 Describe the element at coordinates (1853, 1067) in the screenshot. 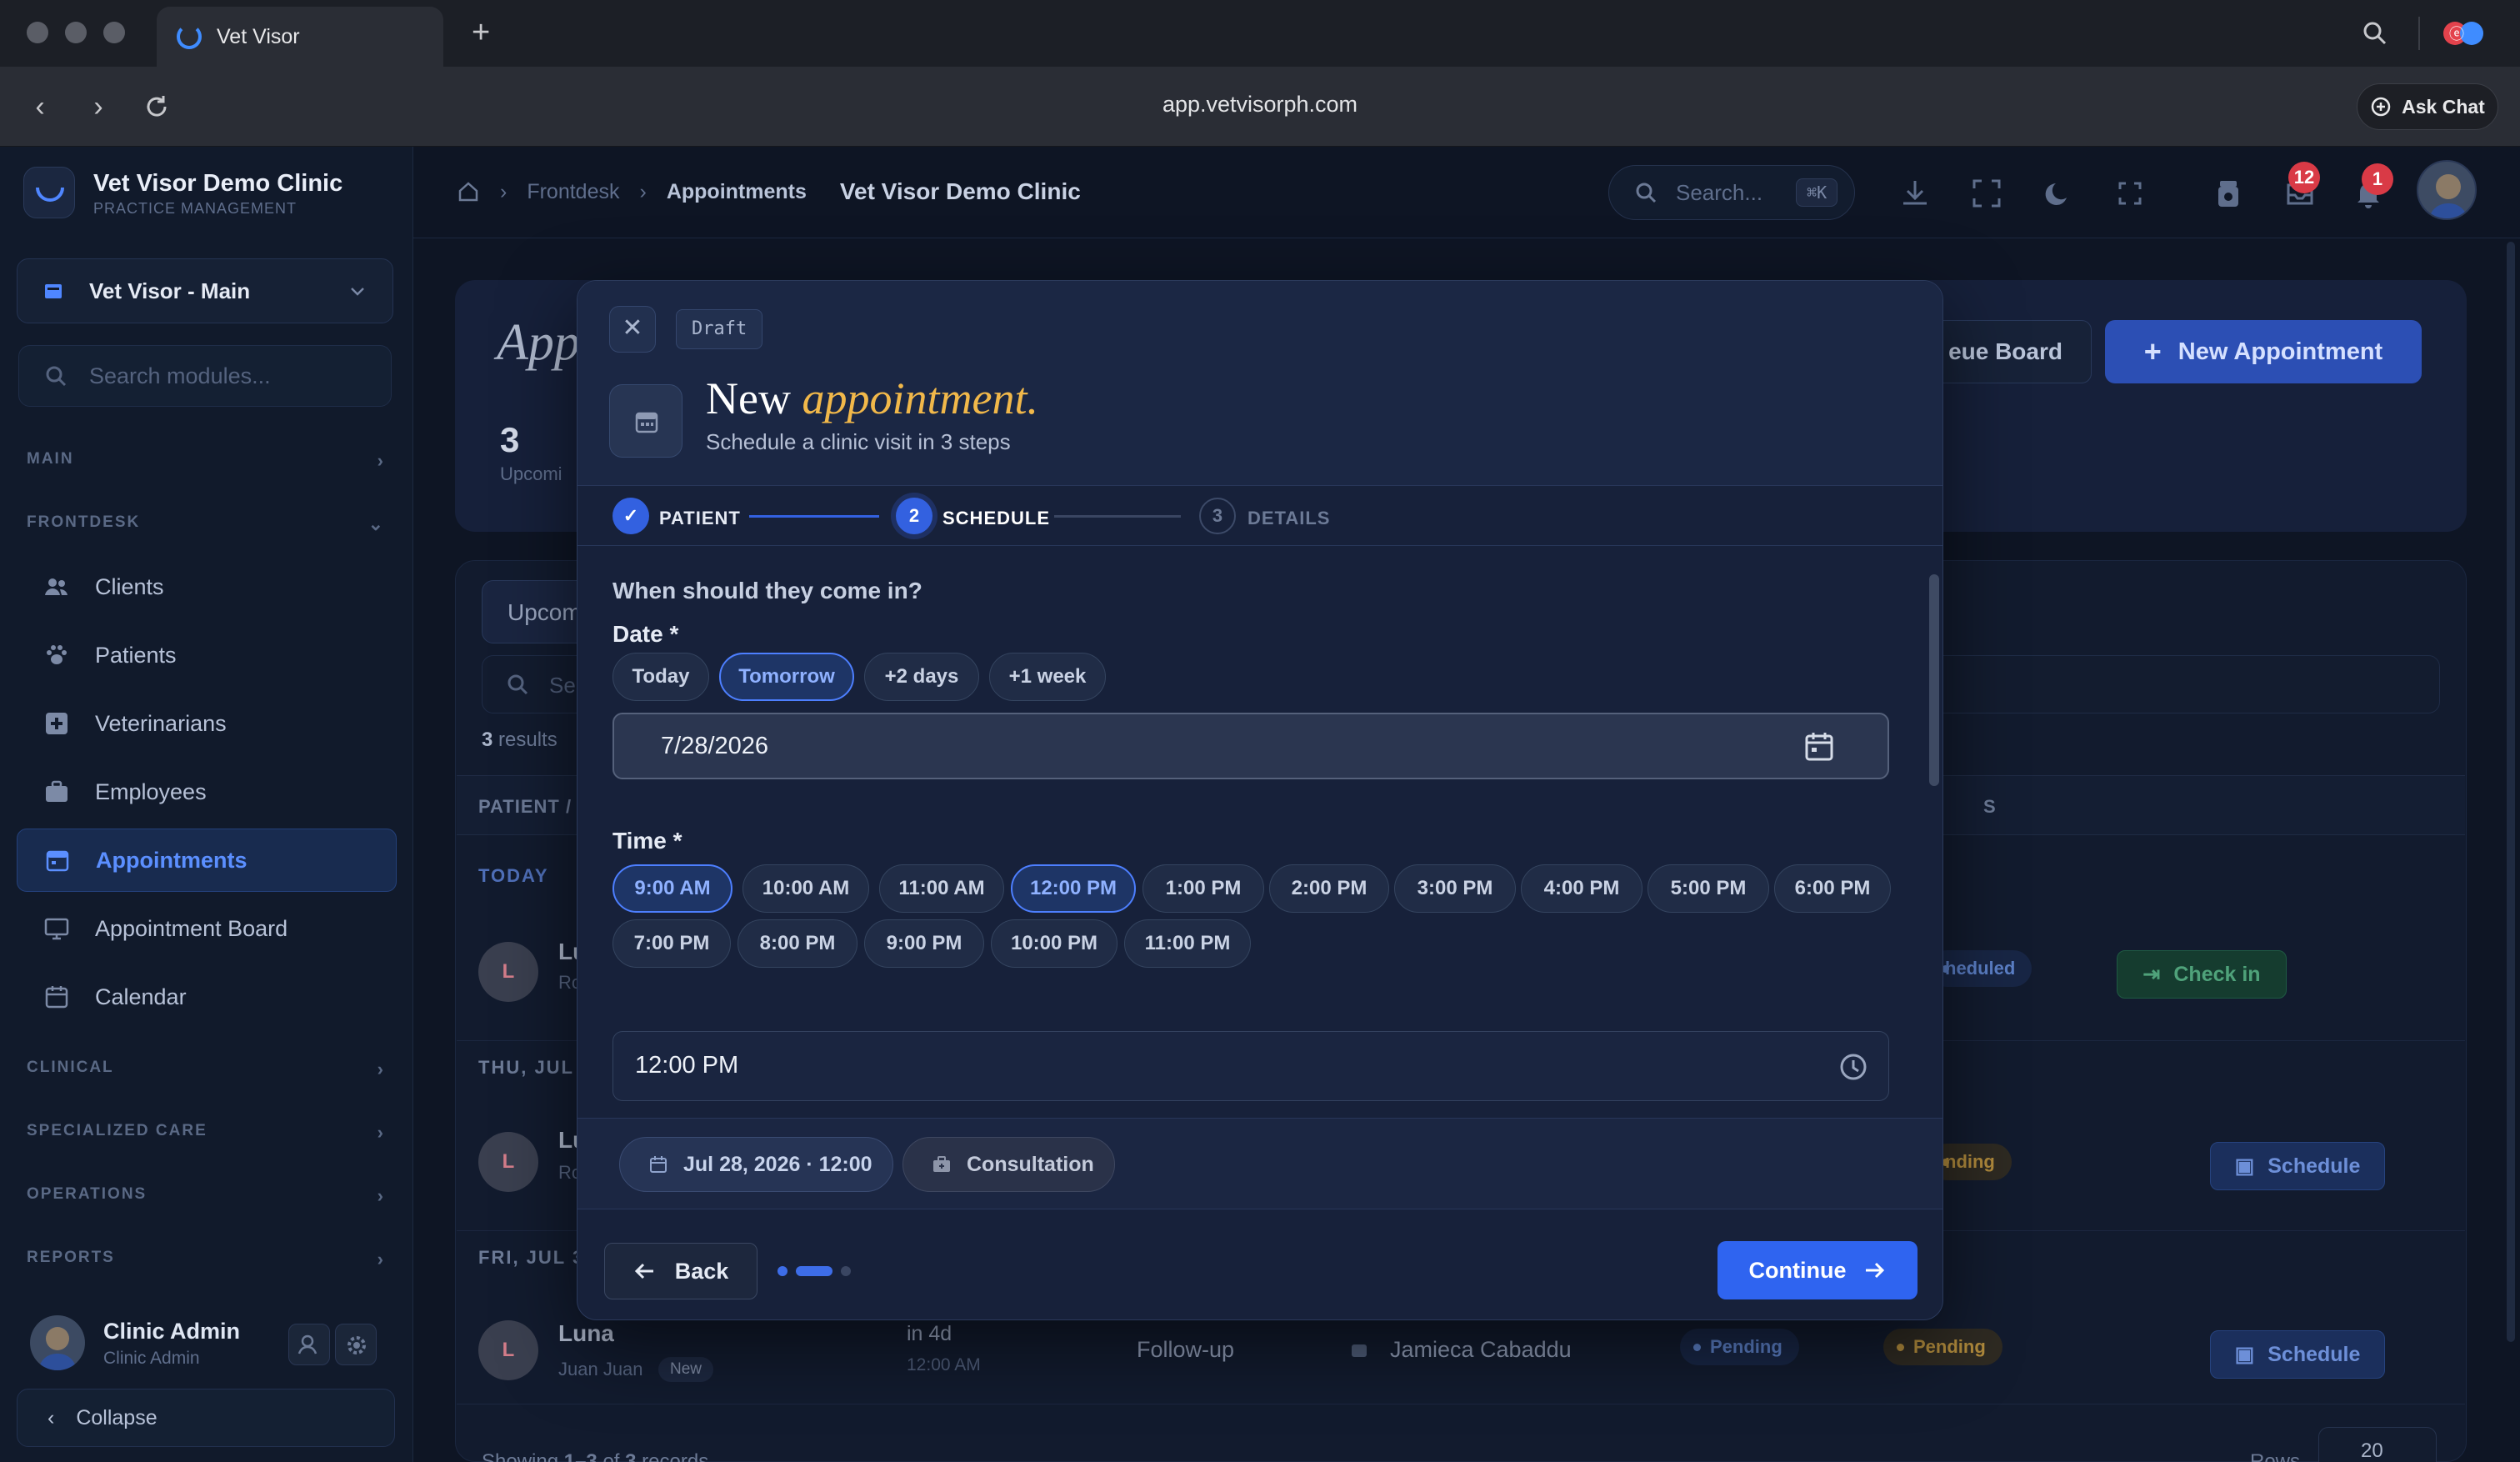

I see `clock-icon` at that location.